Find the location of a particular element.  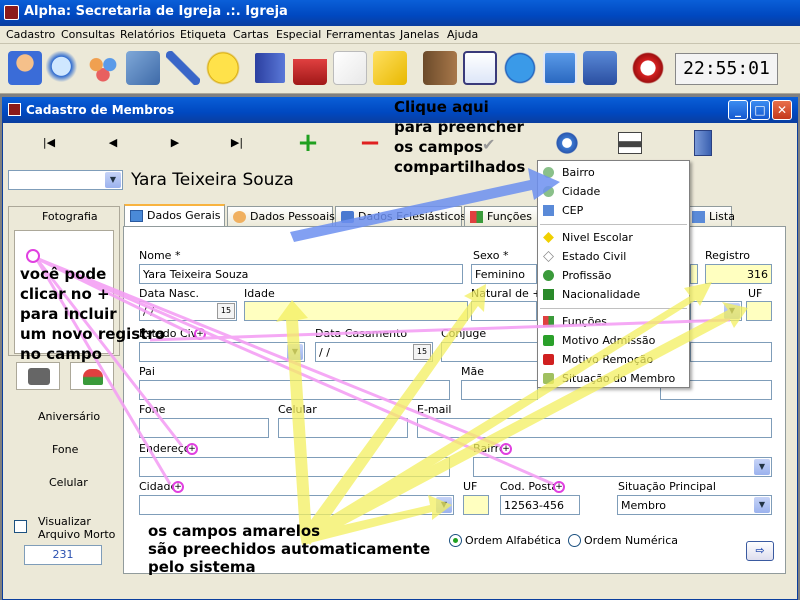

pen-icon is located at coordinates (183, 68).